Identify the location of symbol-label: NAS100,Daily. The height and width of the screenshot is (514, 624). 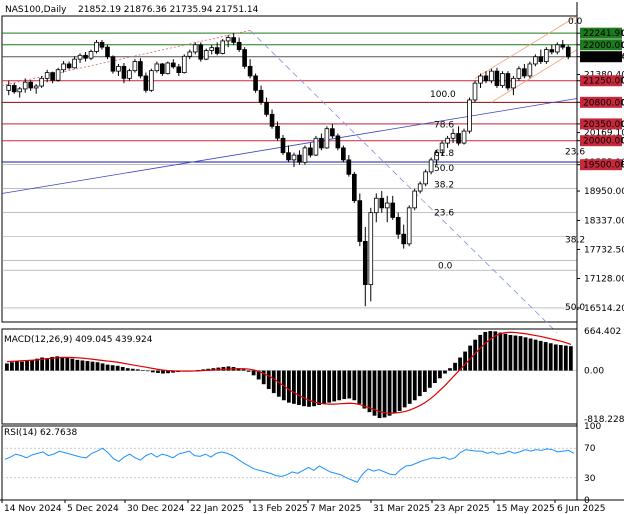
(36, 10).